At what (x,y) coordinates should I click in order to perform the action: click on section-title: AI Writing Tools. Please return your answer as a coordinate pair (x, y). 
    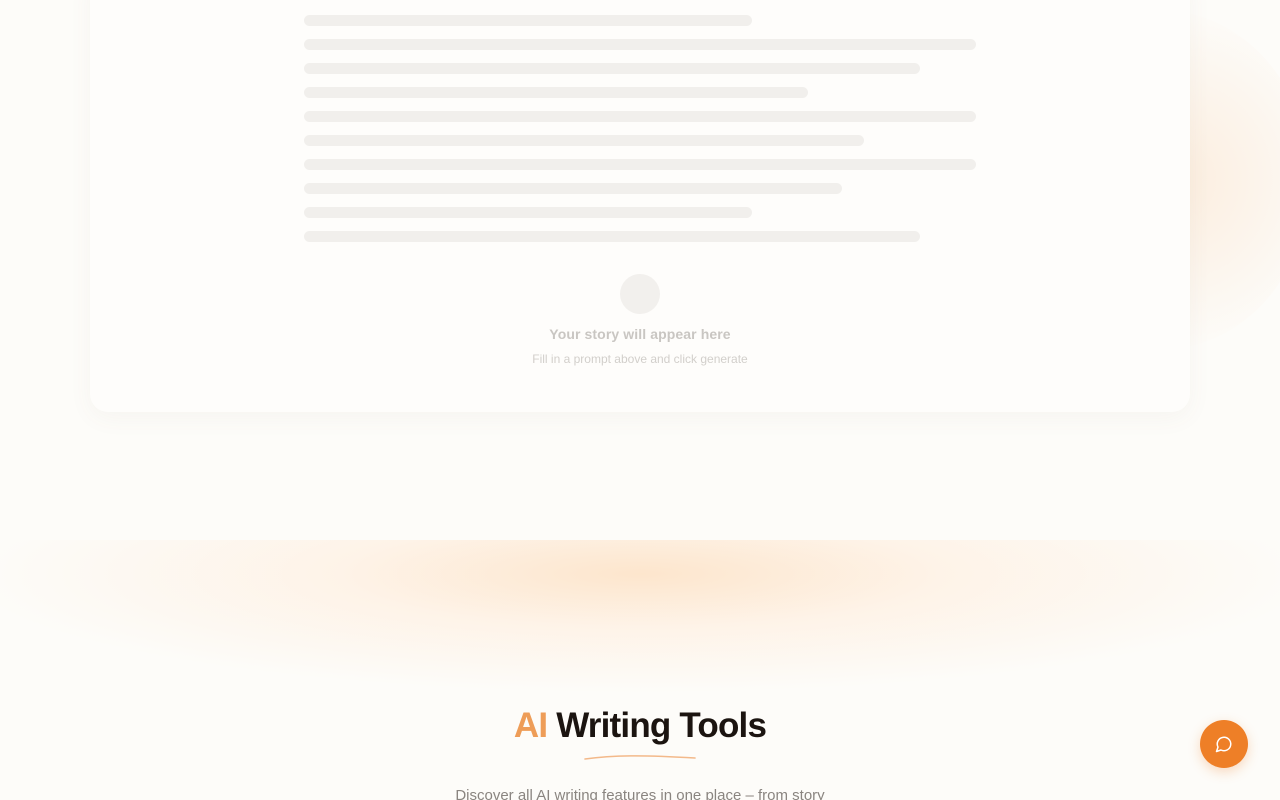
    Looking at the image, I should click on (640, 726).